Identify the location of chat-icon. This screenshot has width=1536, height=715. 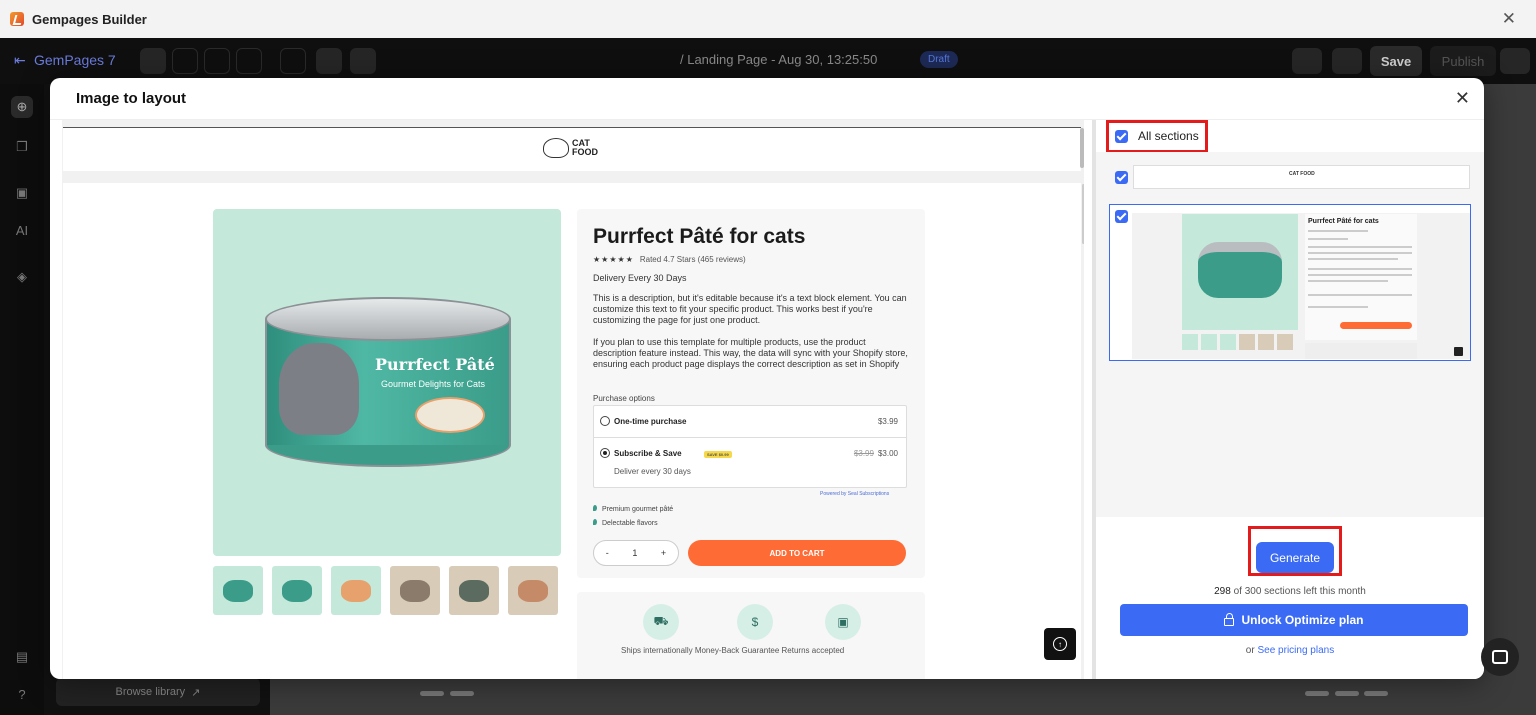
(1500, 657).